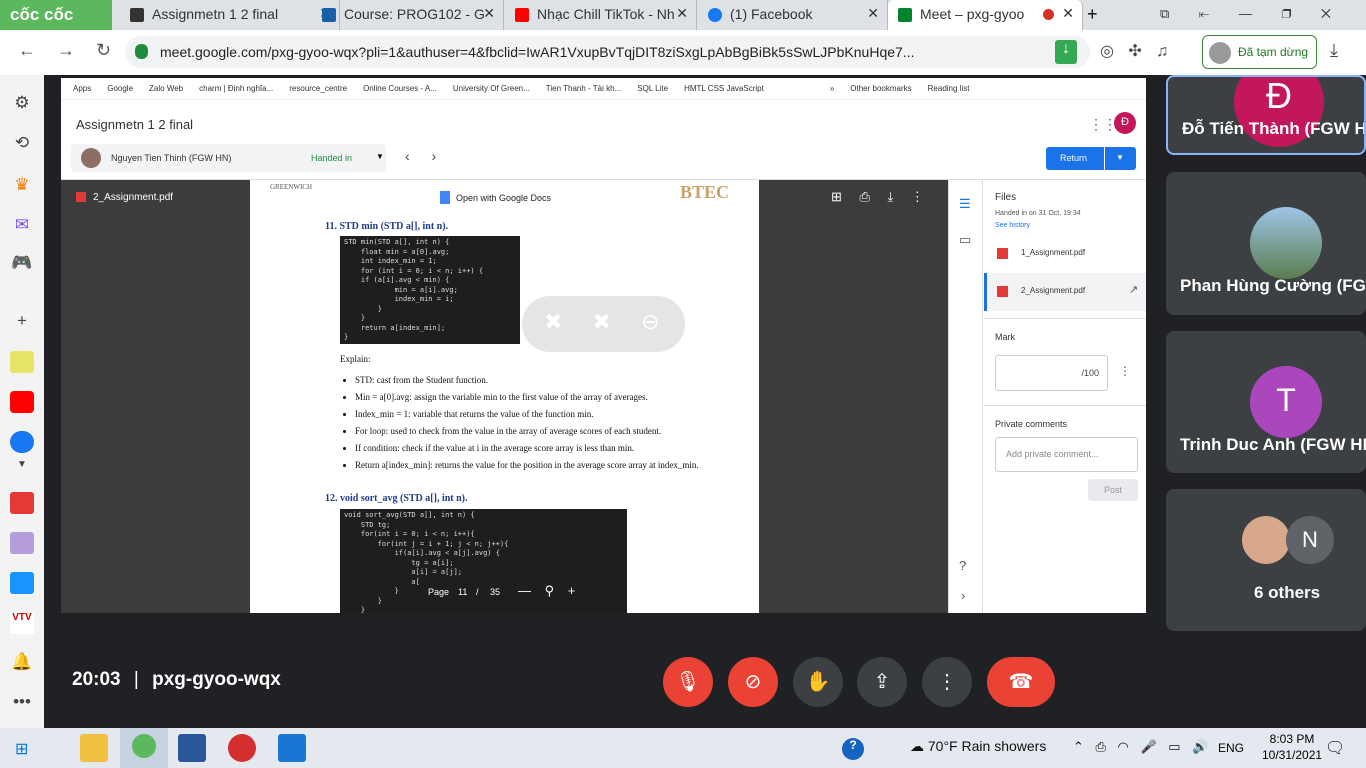  What do you see at coordinates (877, 197) in the screenshot?
I see `pdf-actions: ⊞ ⎙ ⤓ ⋮` at bounding box center [877, 197].